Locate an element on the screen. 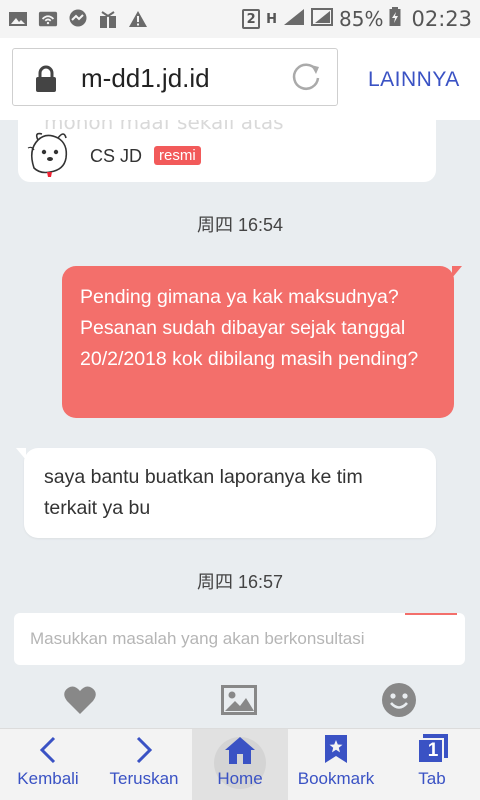 Image resolution: width=480 pixels, height=800 pixels. agent-name: CS JD is located at coordinates (116, 156).